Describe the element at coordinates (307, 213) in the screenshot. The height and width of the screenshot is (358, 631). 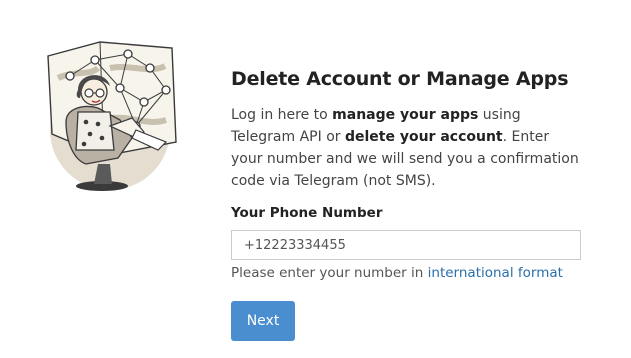
I see `phone-number-label: Your Phone Number` at that location.